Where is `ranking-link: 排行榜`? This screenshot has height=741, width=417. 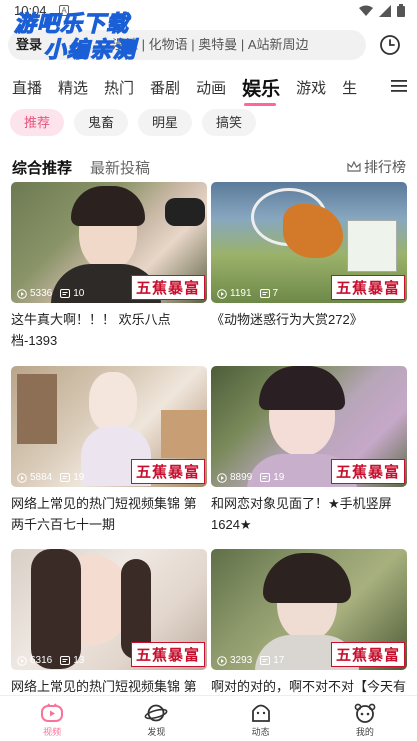
ranking-link: 排行榜 is located at coordinates (376, 167).